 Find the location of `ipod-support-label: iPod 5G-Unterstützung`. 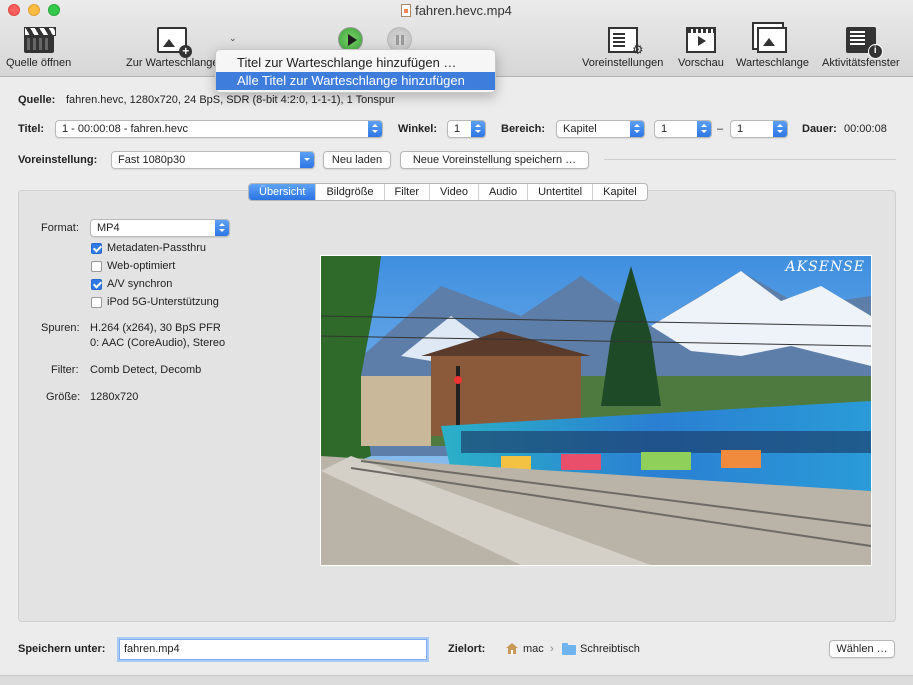

ipod-support-label: iPod 5G-Unterstützung is located at coordinates (163, 302).